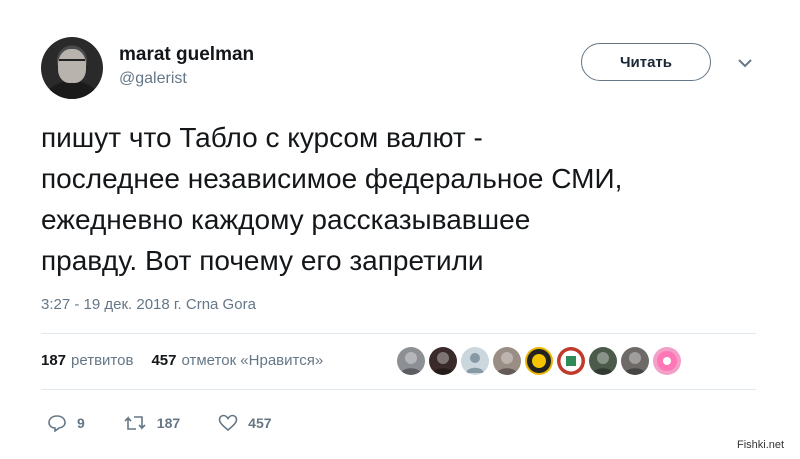 This screenshot has width=800, height=459. What do you see at coordinates (72, 68) in the screenshot?
I see `author-avatar` at bounding box center [72, 68].